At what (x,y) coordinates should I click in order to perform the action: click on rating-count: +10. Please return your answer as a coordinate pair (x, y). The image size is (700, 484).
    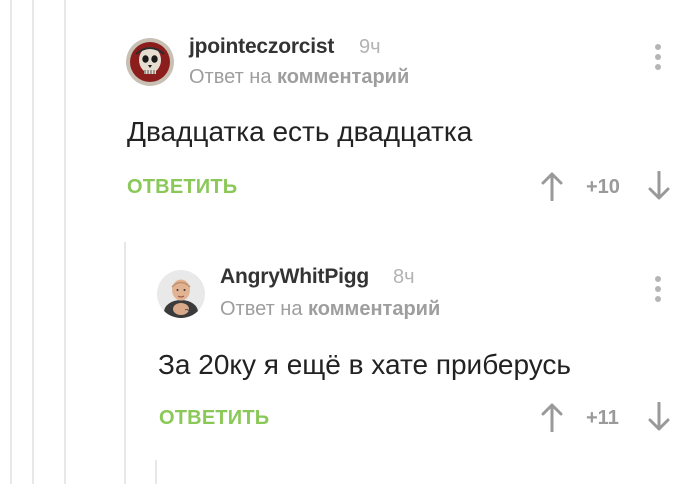
    Looking at the image, I should click on (603, 187).